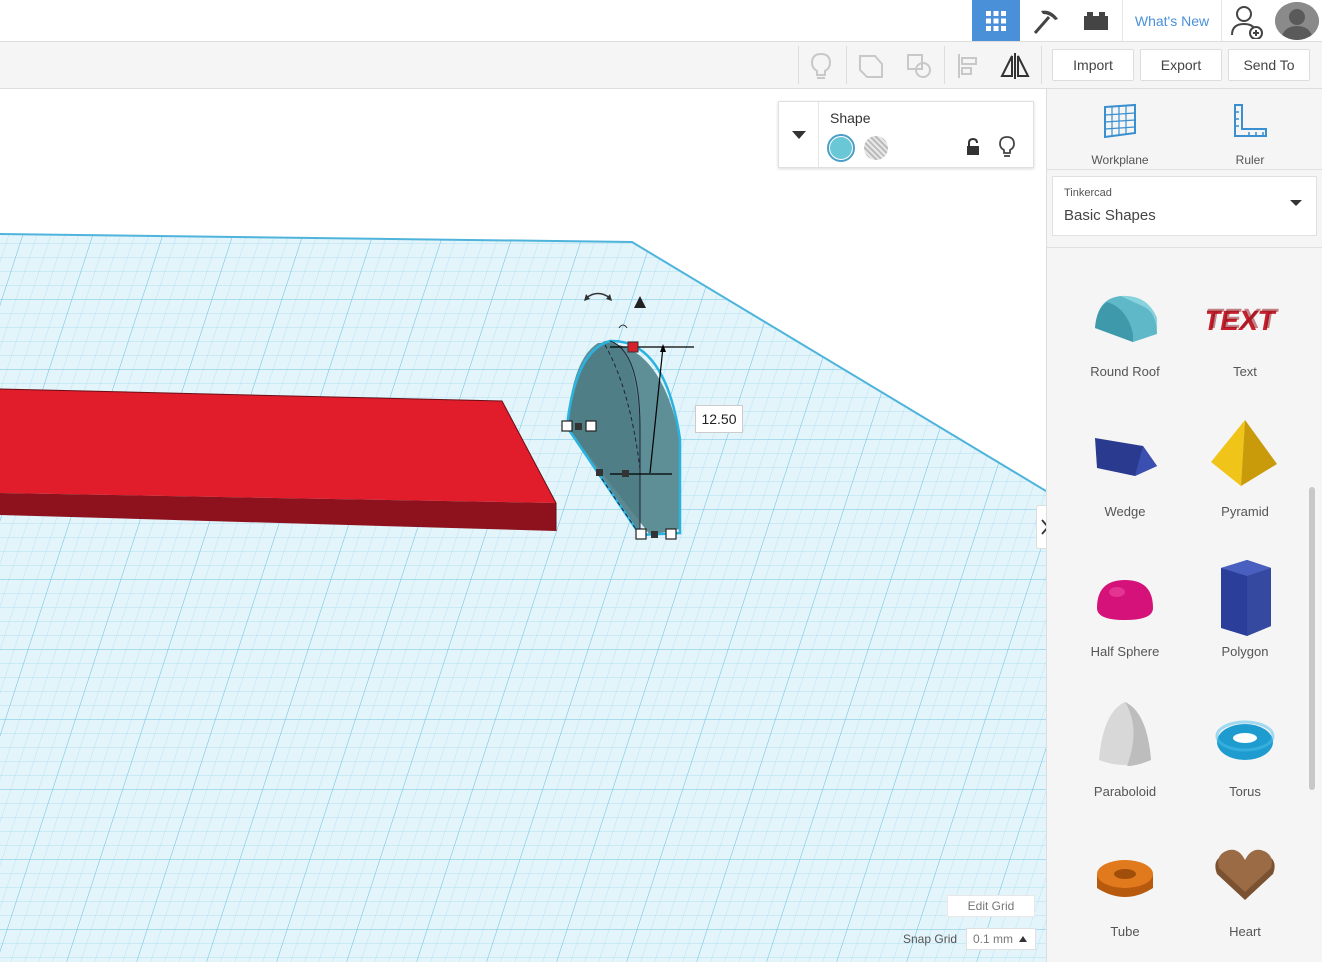 This screenshot has width=1322, height=962. I want to click on ruler-label: Ruler, so click(1250, 160).